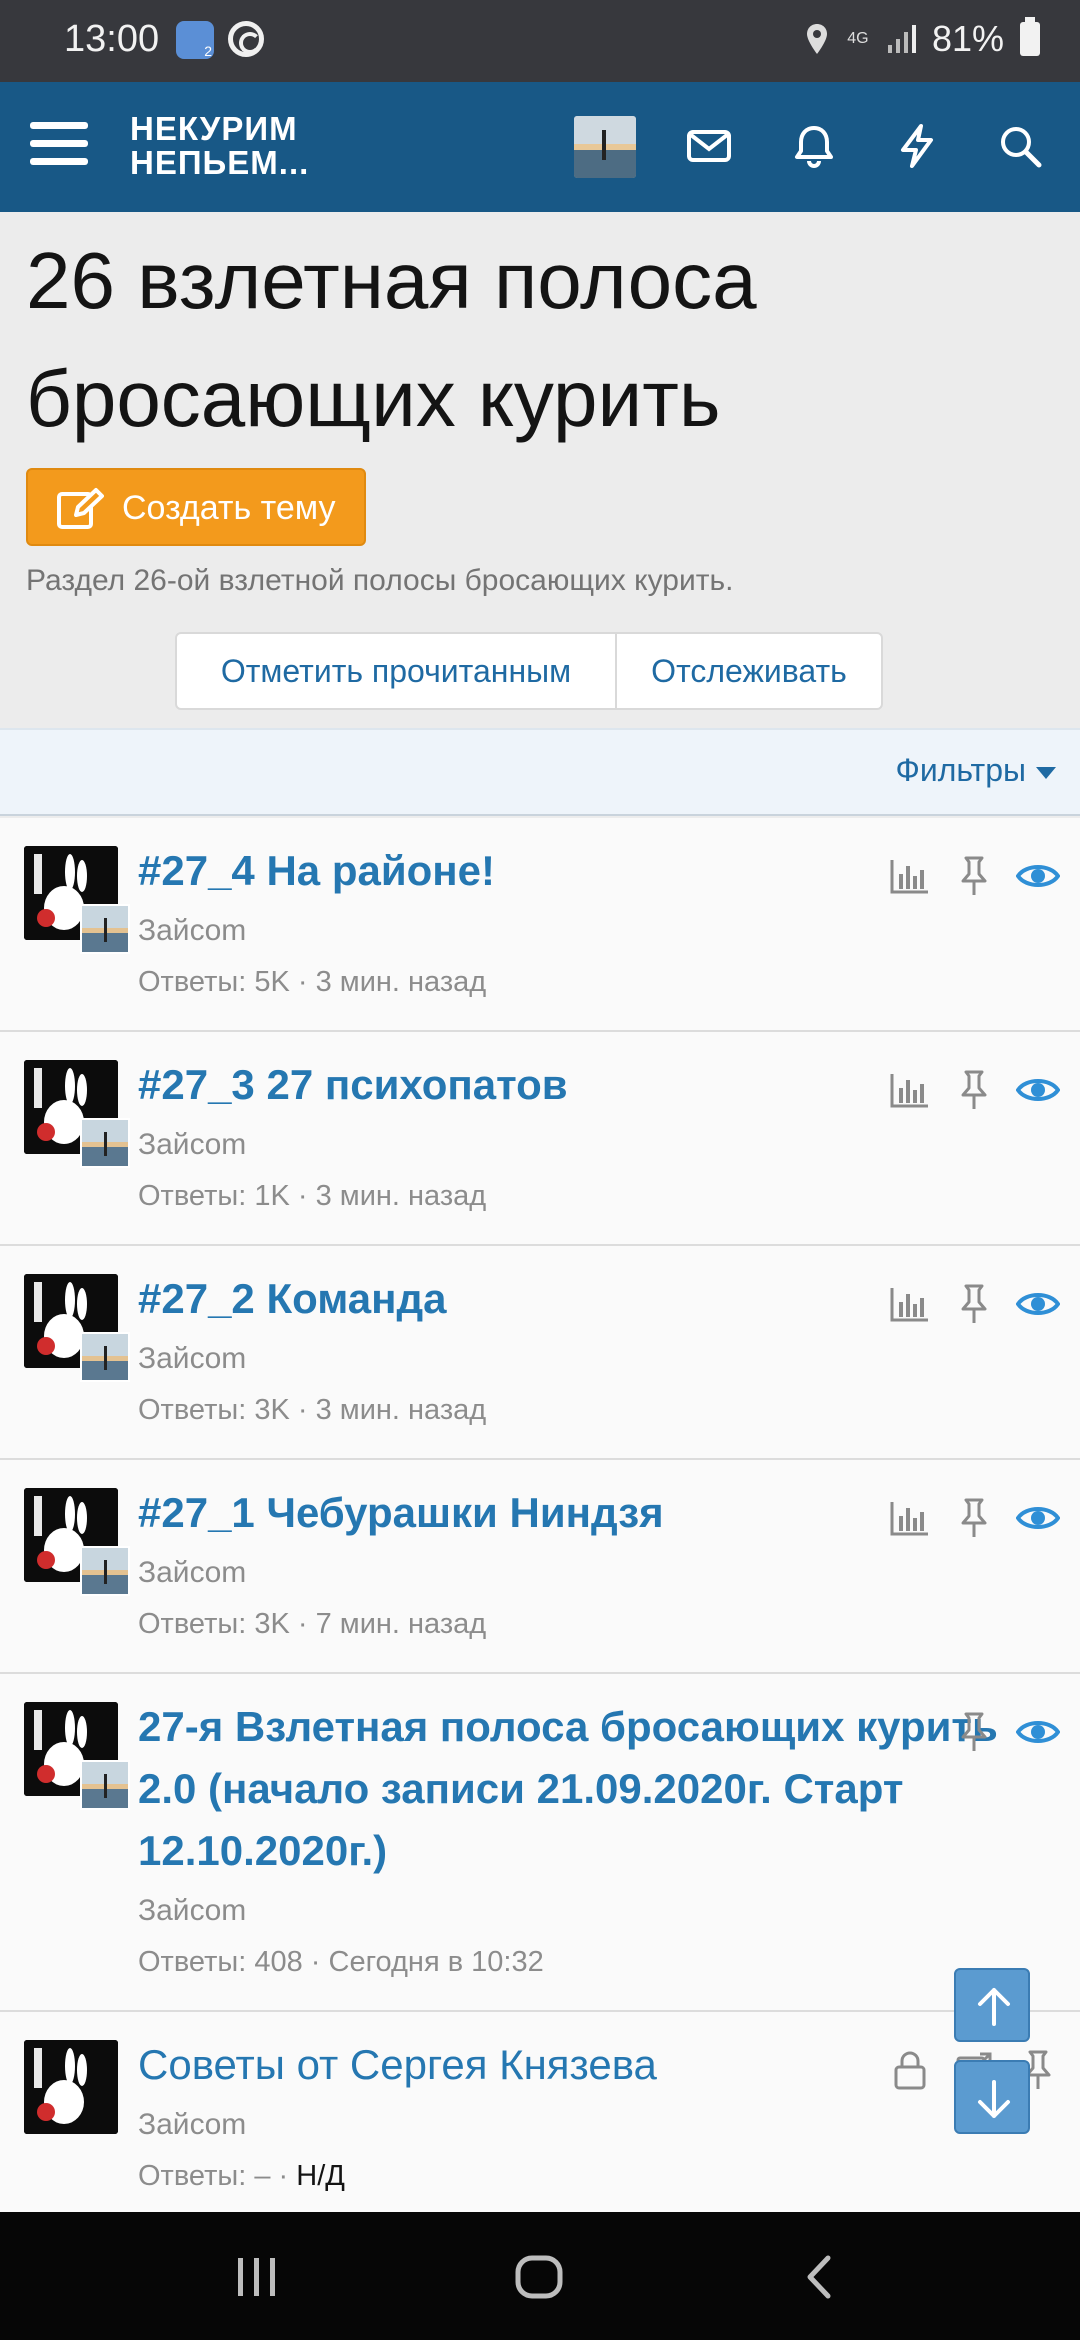  I want to click on scroll-top-button, so click(992, 2005).